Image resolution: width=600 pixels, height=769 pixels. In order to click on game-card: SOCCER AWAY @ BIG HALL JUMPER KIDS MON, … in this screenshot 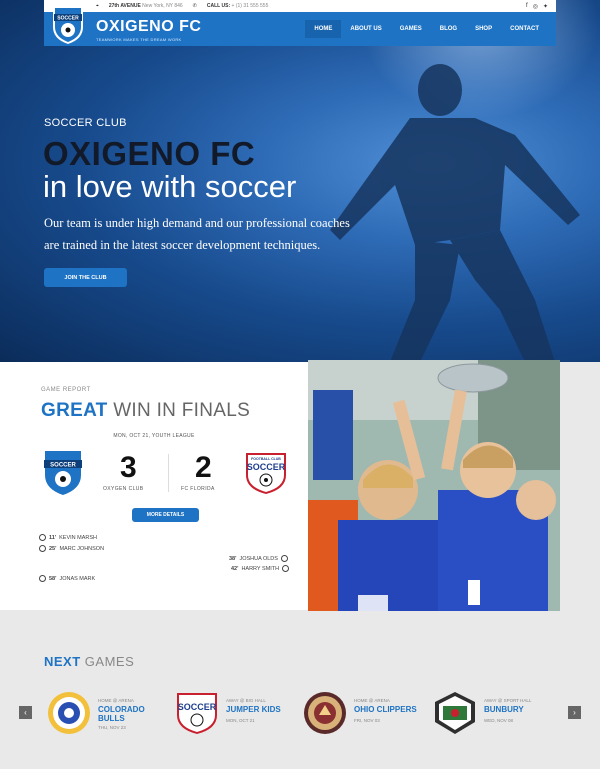, I will do `click(239, 715)`.